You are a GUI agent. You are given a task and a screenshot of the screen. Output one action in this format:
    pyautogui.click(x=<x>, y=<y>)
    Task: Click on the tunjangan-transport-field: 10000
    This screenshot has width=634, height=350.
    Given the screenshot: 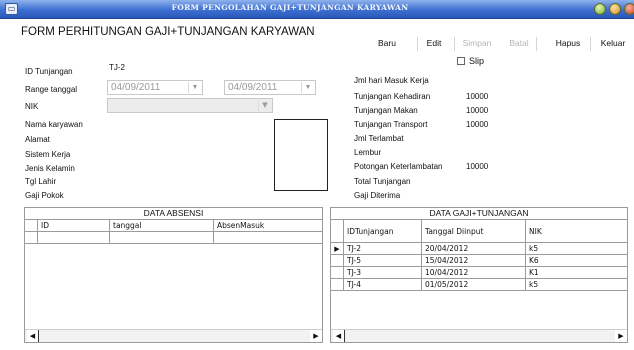 What is the action you would take?
    pyautogui.click(x=477, y=124)
    